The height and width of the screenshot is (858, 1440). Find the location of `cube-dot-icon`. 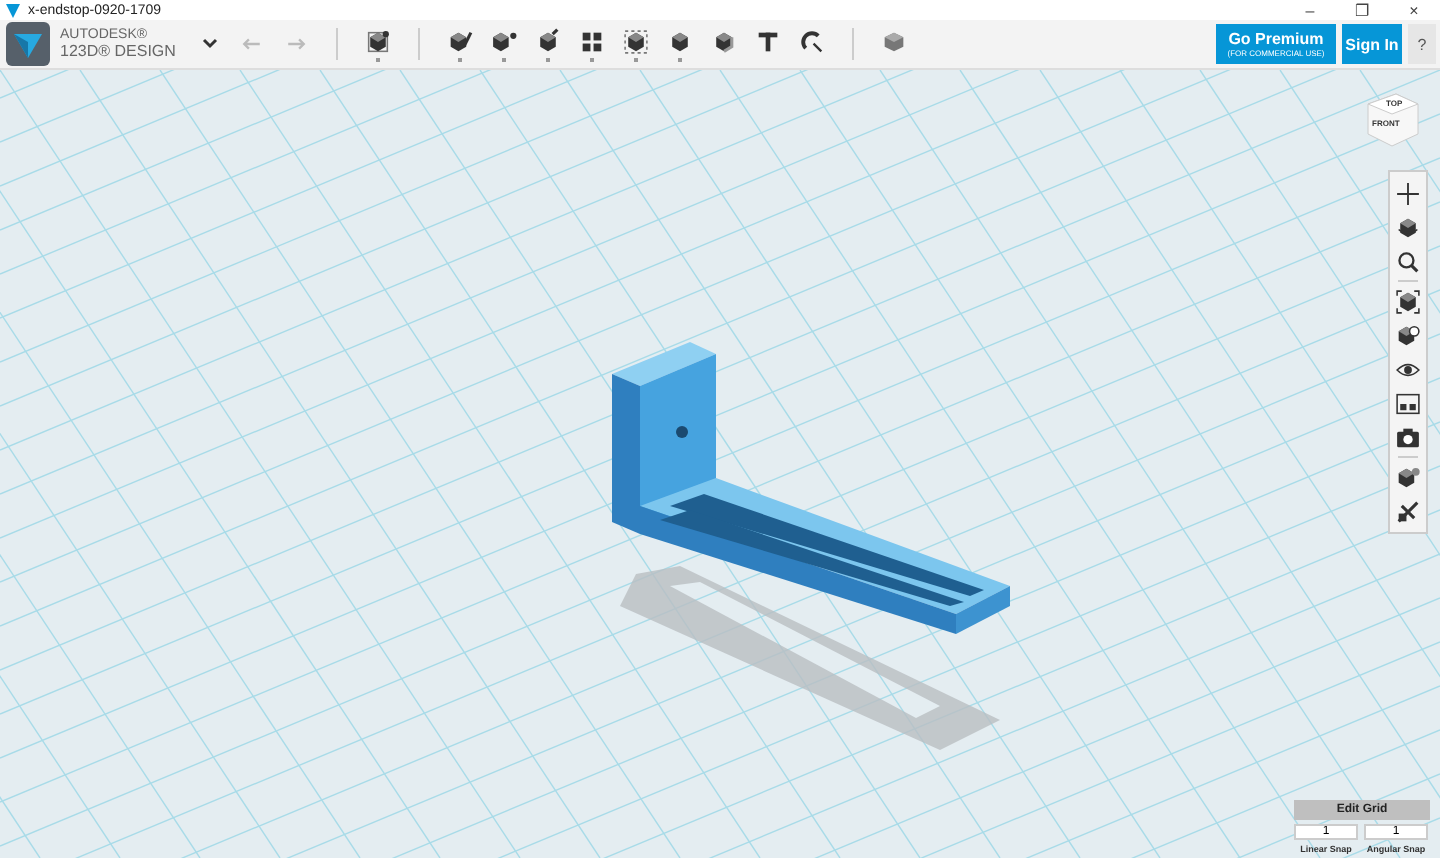

cube-dot-icon is located at coordinates (504, 41).